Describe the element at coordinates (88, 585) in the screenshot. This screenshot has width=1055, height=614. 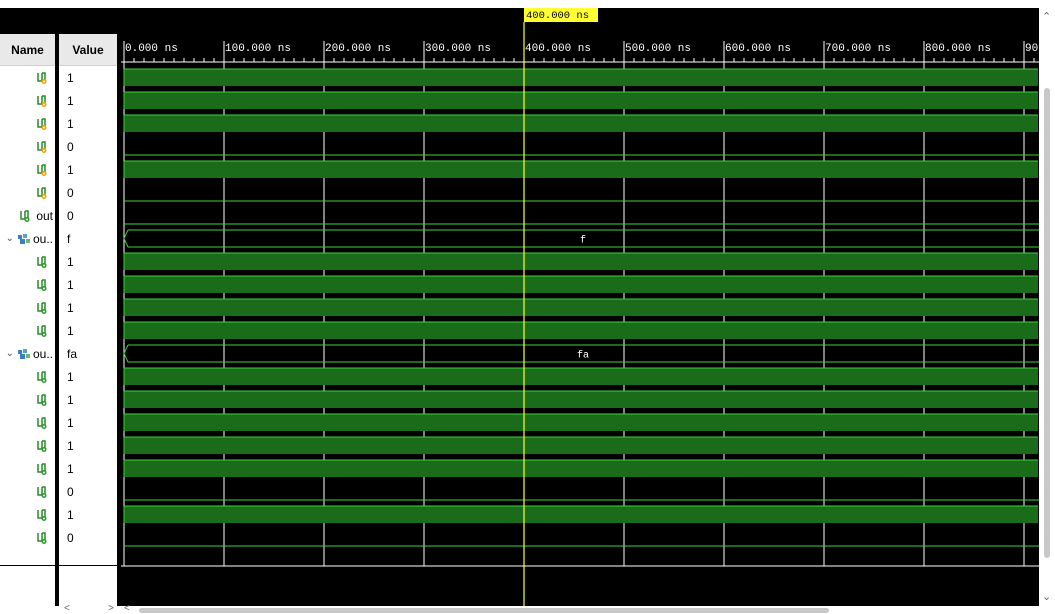
I see `value-column-footer` at that location.